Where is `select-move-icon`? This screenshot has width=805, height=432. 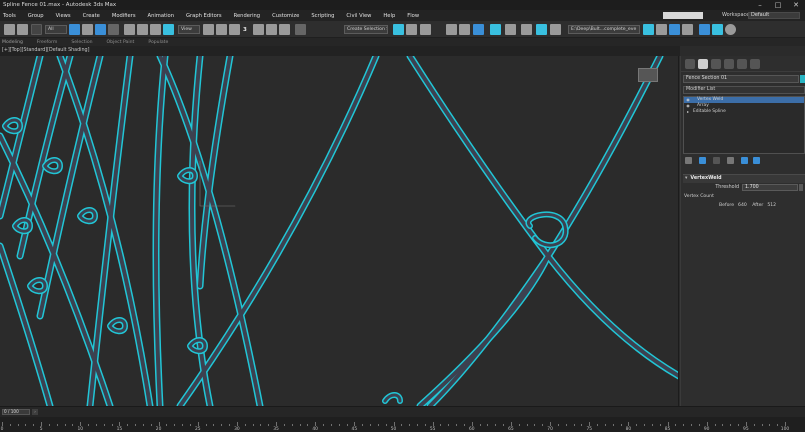 select-move-icon is located at coordinates (129, 29).